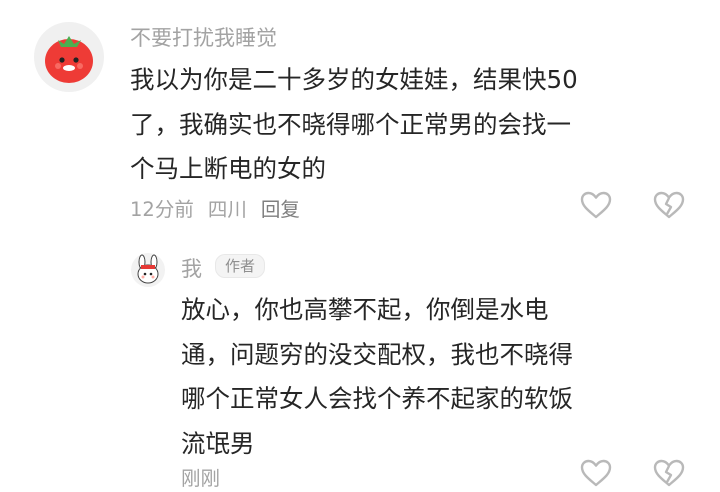 The height and width of the screenshot is (492, 720). Describe the element at coordinates (240, 266) in the screenshot. I see `author-badge: 作者` at that location.